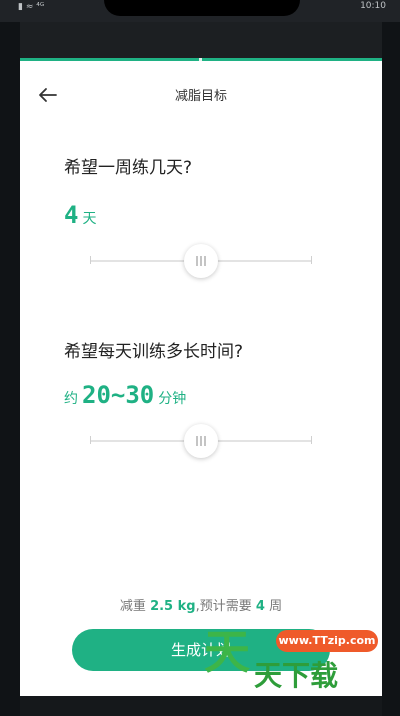  Describe the element at coordinates (31, 7) in the screenshot. I see `signal-indicator: ▮ ≈ ⁴ᴳ` at that location.